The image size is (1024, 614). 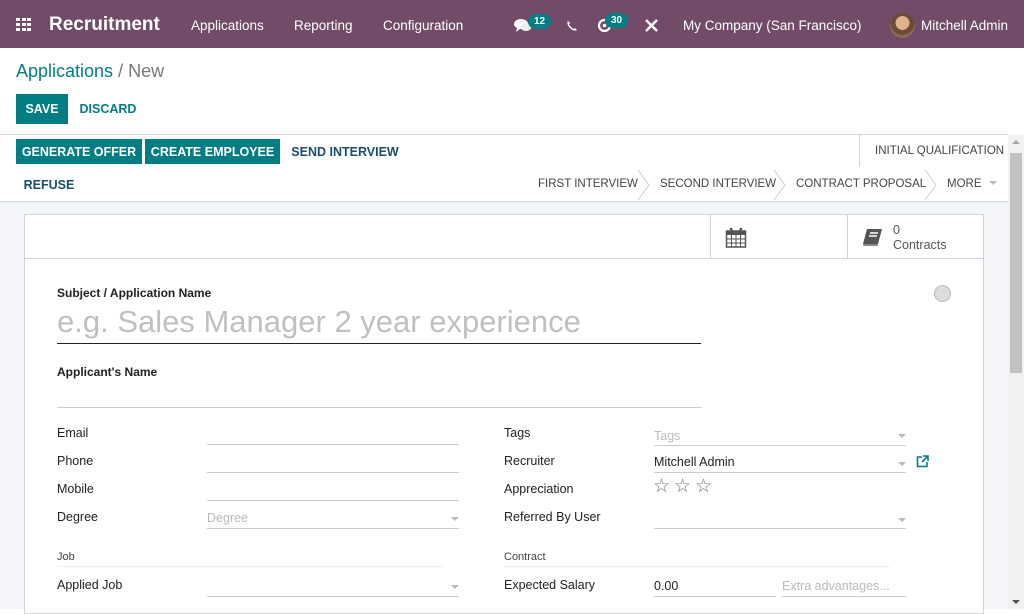 What do you see at coordinates (736, 238) in the screenshot?
I see `calendar-icon` at bounding box center [736, 238].